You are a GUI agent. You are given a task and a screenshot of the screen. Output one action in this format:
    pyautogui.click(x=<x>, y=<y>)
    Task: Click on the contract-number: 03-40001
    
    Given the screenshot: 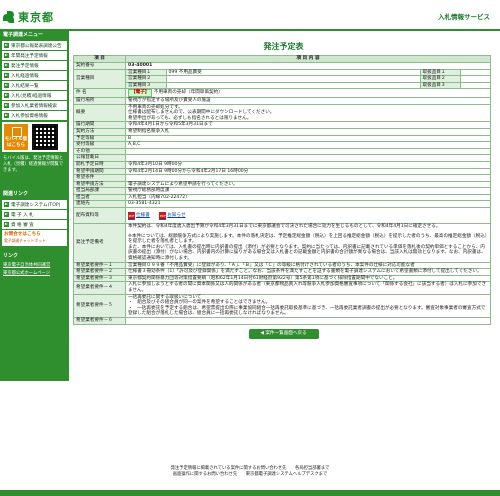 What is the action you would take?
    pyautogui.click(x=308, y=66)
    